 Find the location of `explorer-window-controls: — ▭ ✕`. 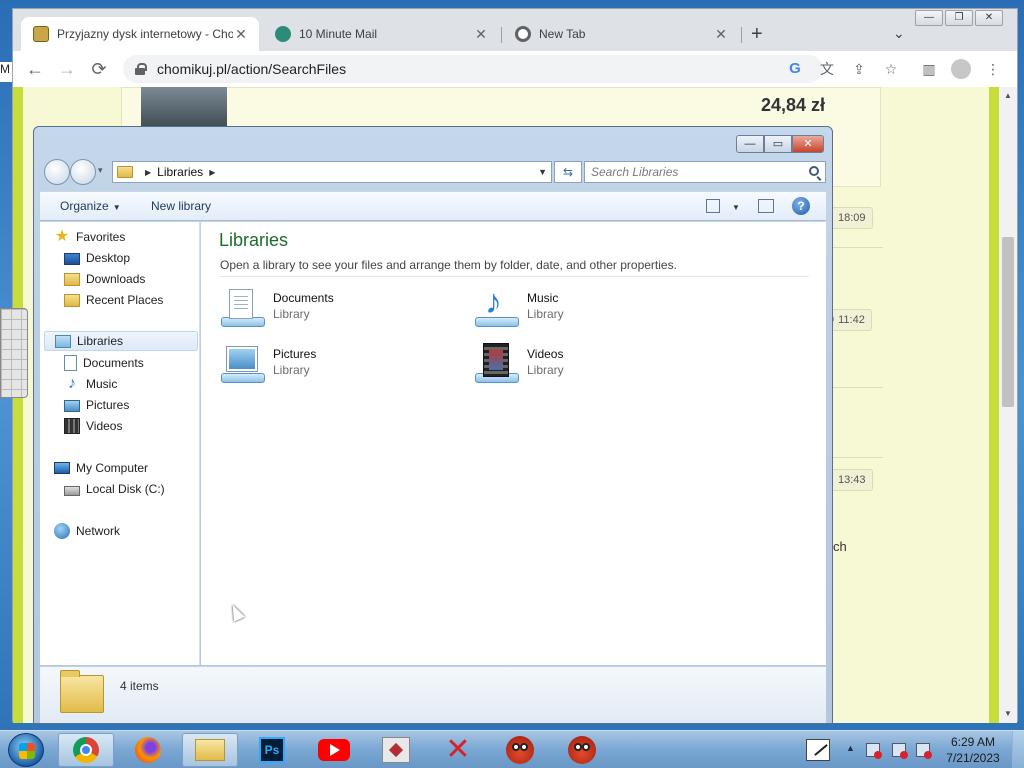

explorer-window-controls: — ▭ ✕ is located at coordinates (780, 144).